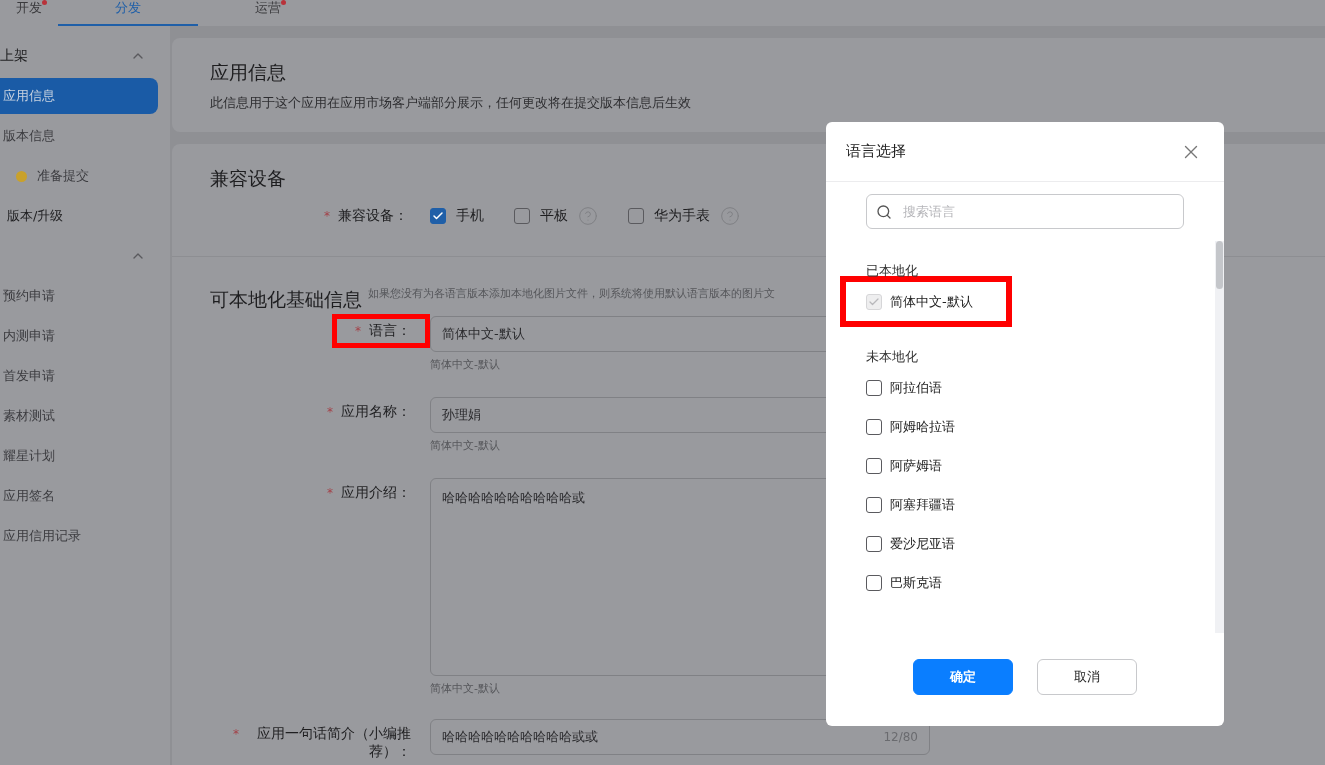  I want to click on top-tab: 开发, so click(29, 13).